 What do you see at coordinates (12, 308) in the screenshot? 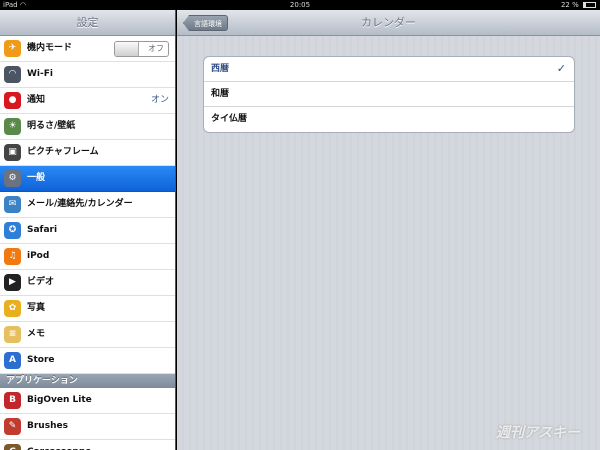
I see `photos-icon: ✿` at bounding box center [12, 308].